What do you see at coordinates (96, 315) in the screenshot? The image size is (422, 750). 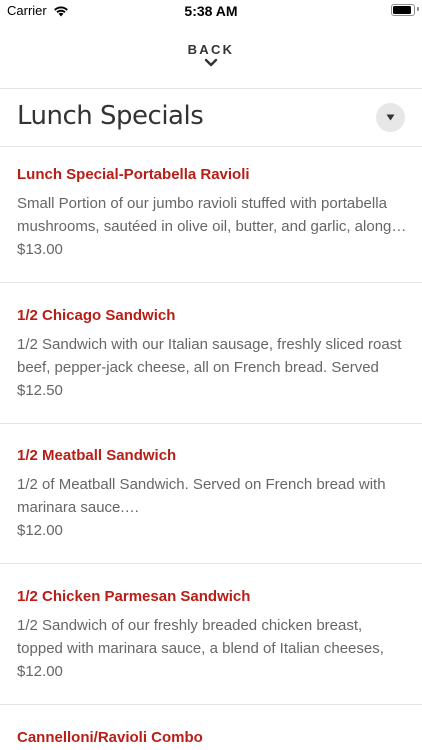 I see `item-name: 1/2 Chicago Sandwich` at bounding box center [96, 315].